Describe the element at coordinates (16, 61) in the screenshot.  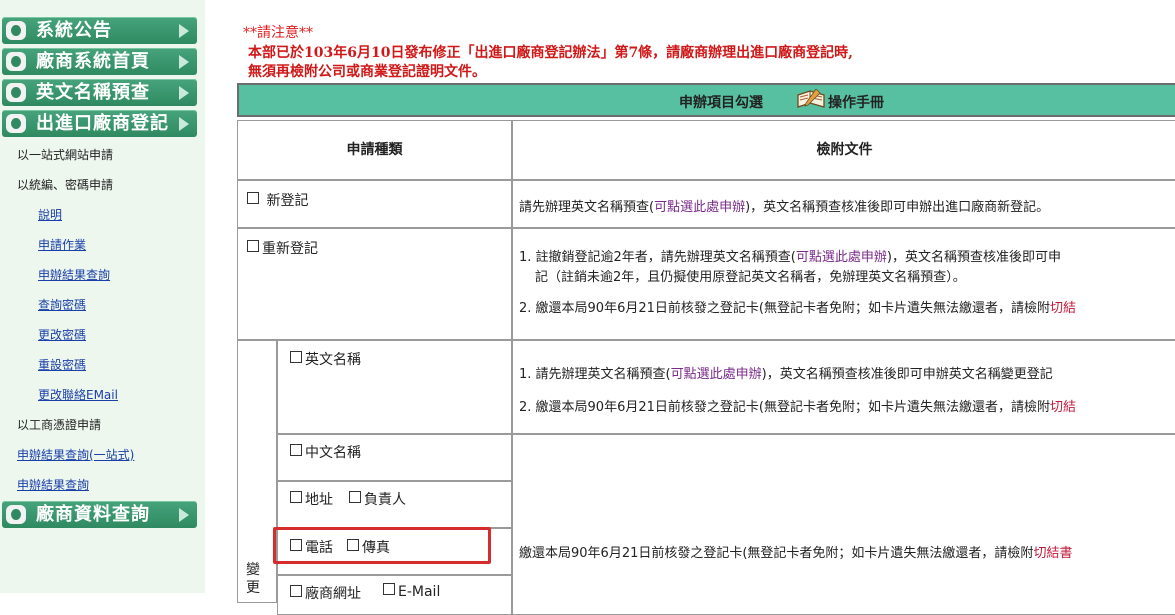
I see `home-icon` at that location.